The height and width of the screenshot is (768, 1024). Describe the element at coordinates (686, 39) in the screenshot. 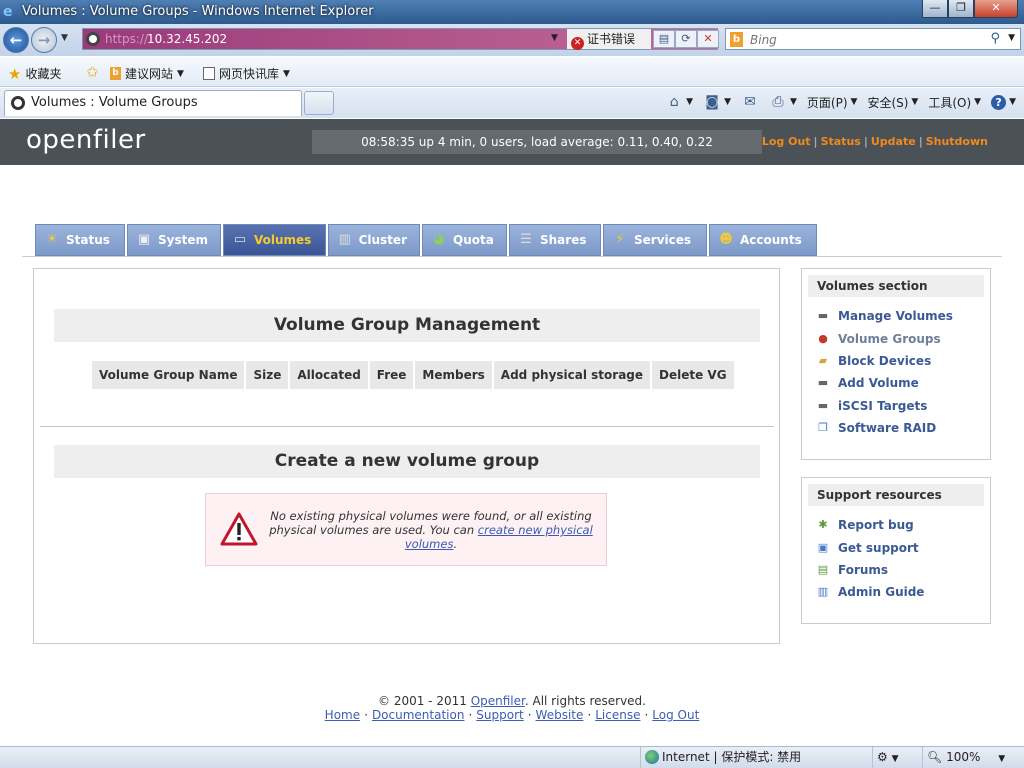

I see `refresh-icon: ⟳` at that location.